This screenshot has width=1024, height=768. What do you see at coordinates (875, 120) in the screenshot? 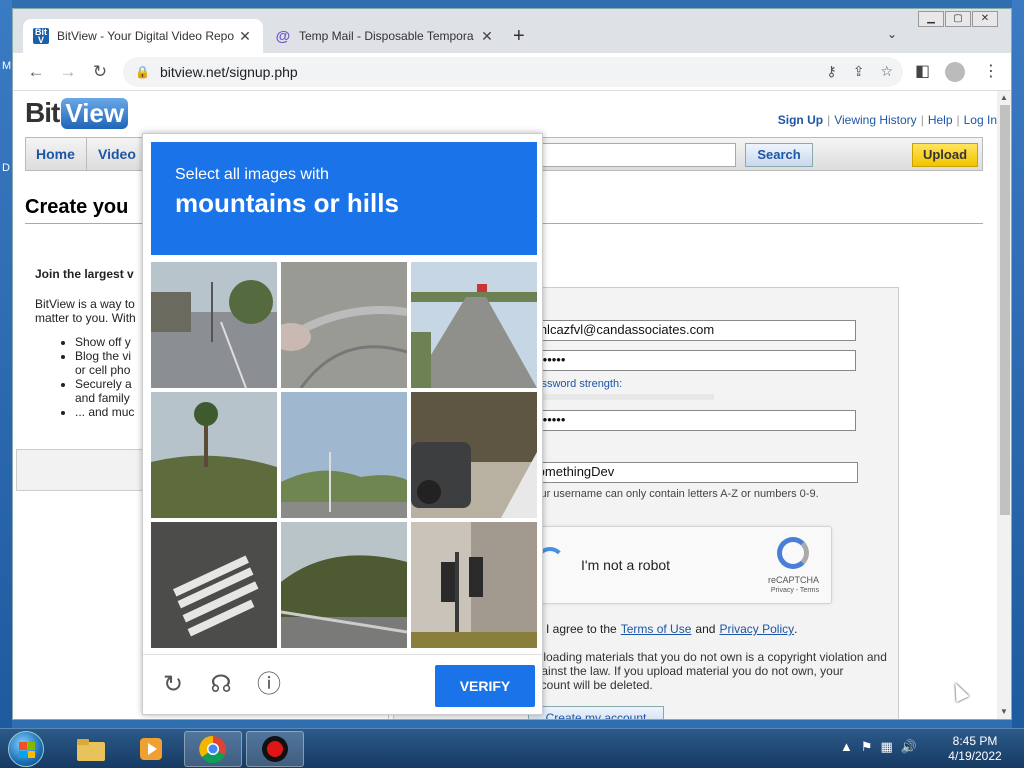
I see `viewing-history-link: Viewing History` at bounding box center [875, 120].